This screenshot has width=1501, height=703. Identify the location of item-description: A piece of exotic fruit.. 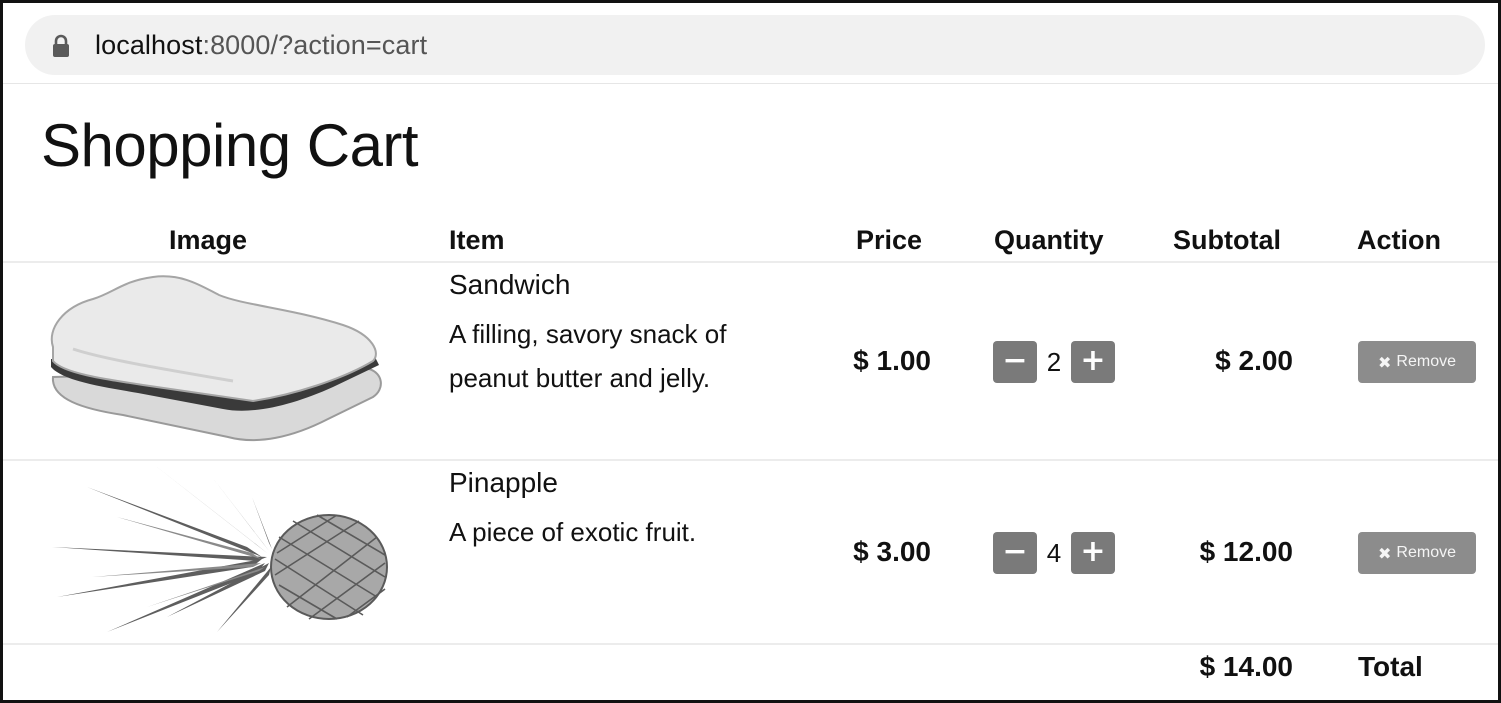
(629, 532).